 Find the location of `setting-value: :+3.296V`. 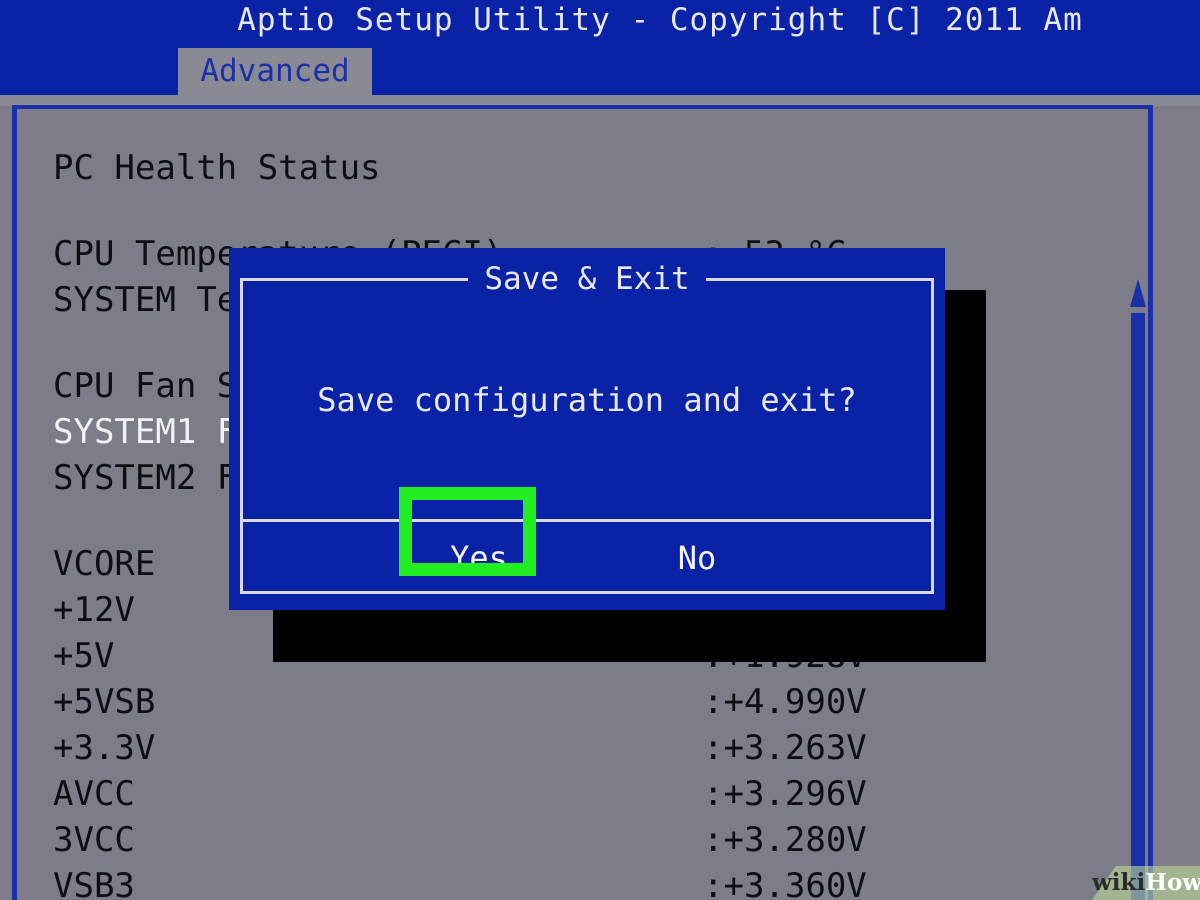

setting-value: :+3.296V is located at coordinates (785, 794).